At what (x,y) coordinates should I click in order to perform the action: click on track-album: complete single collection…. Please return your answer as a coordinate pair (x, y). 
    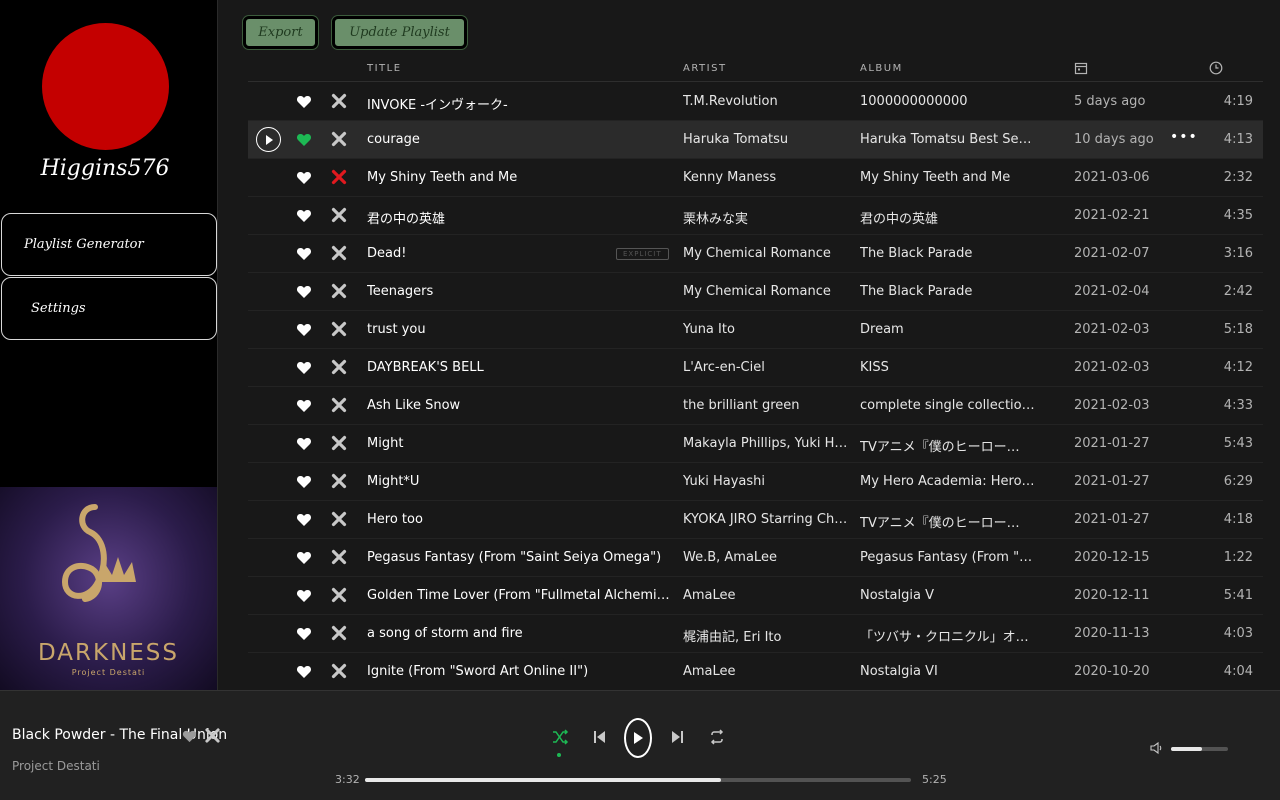
    Looking at the image, I should click on (947, 405).